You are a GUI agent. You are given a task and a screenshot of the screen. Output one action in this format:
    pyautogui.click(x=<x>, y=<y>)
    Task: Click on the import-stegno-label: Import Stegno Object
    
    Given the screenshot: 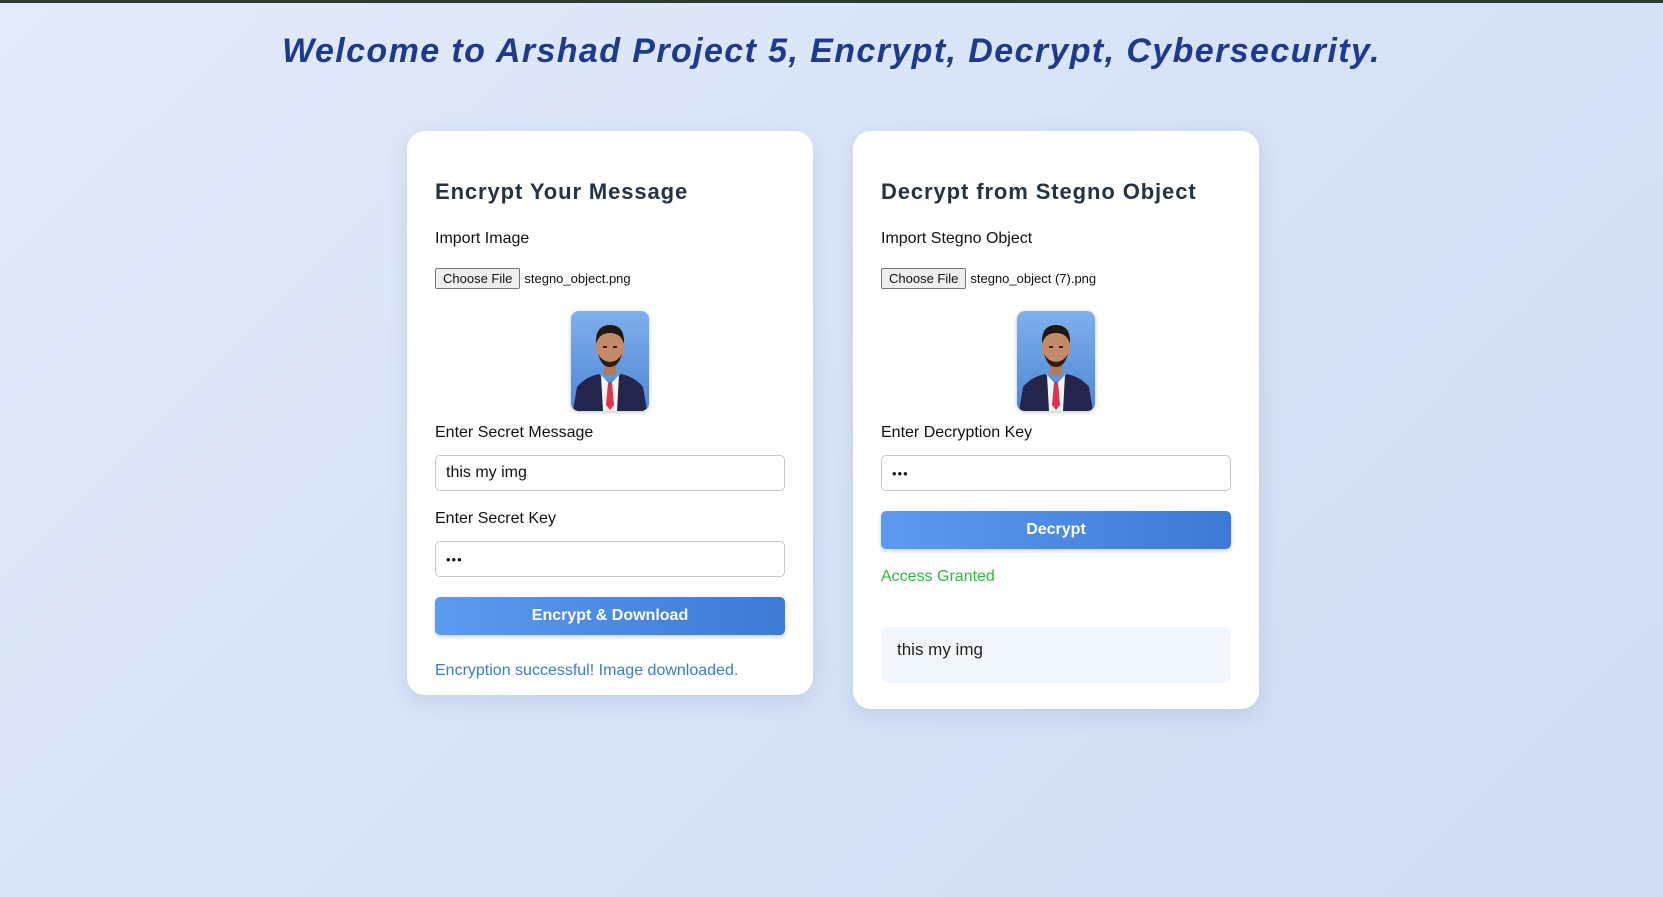 What is the action you would take?
    pyautogui.click(x=957, y=238)
    